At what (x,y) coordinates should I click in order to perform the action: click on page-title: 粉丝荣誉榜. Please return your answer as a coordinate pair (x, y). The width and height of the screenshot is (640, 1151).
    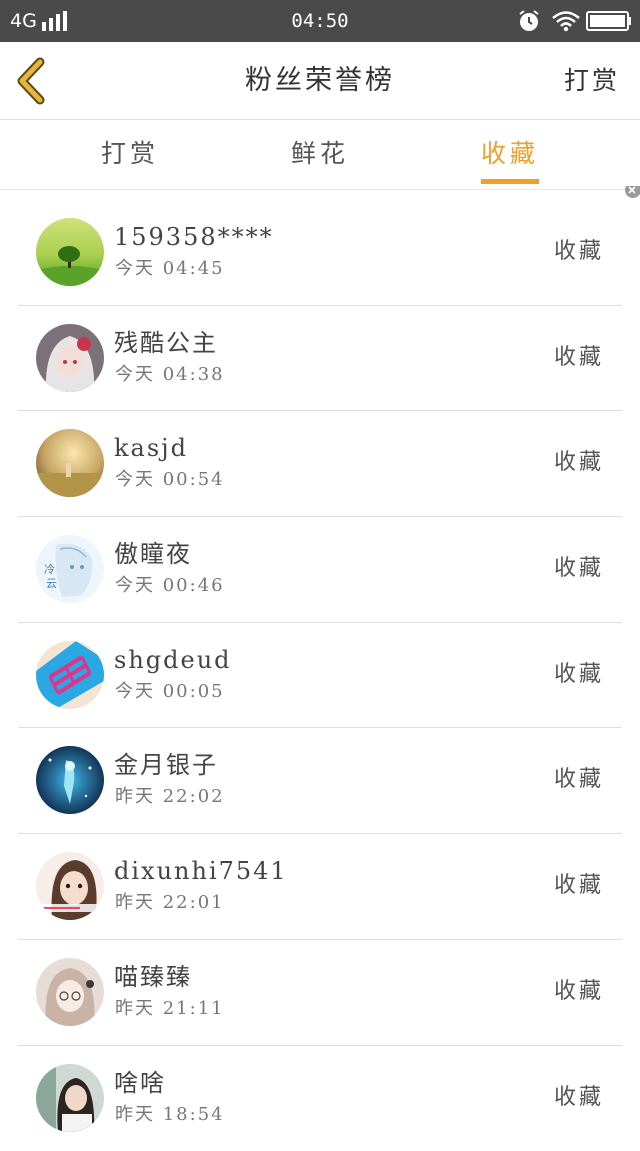
    Looking at the image, I should click on (320, 81).